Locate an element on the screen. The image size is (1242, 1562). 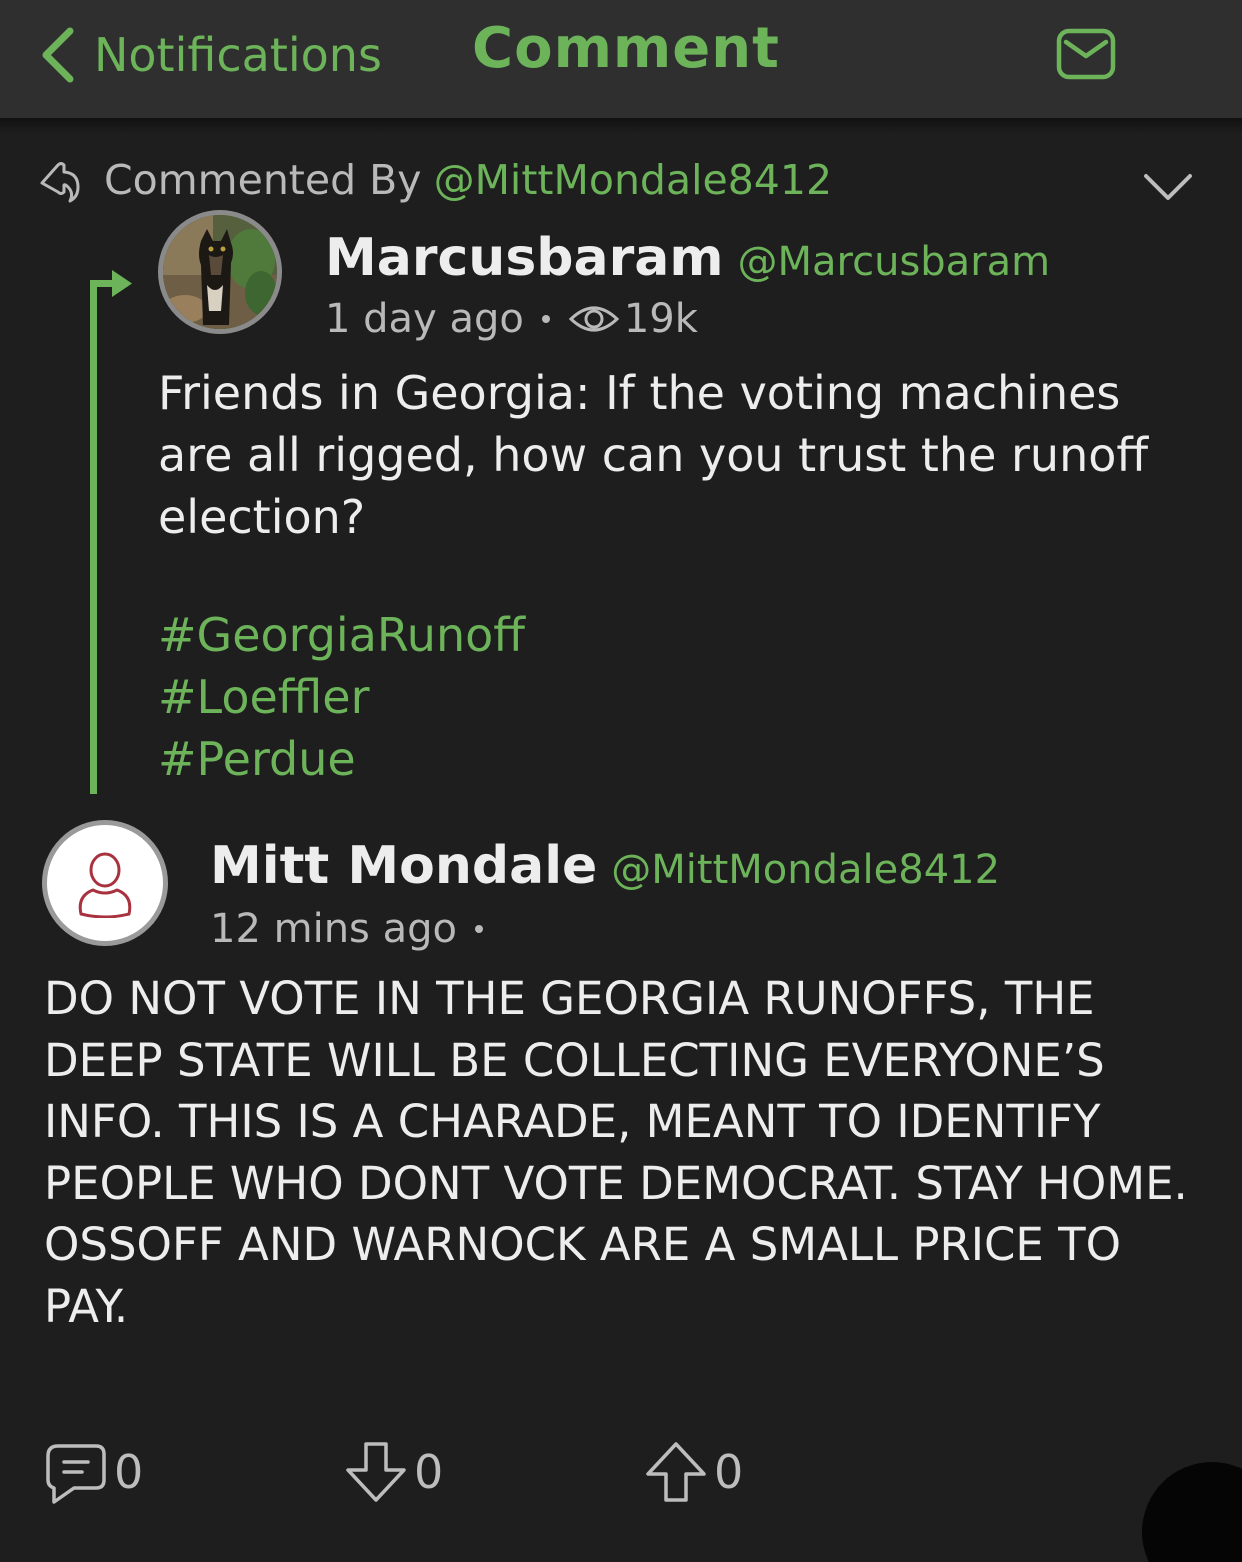
comment-author-avatar is located at coordinates (105, 883).